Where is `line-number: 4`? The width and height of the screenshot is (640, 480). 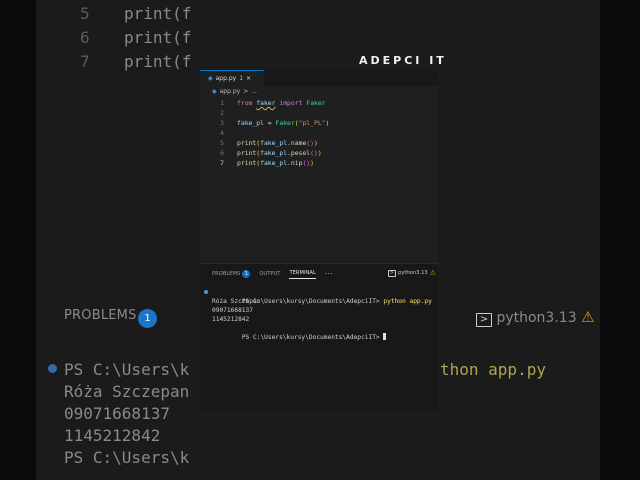
line-number: 4 is located at coordinates (222, 133).